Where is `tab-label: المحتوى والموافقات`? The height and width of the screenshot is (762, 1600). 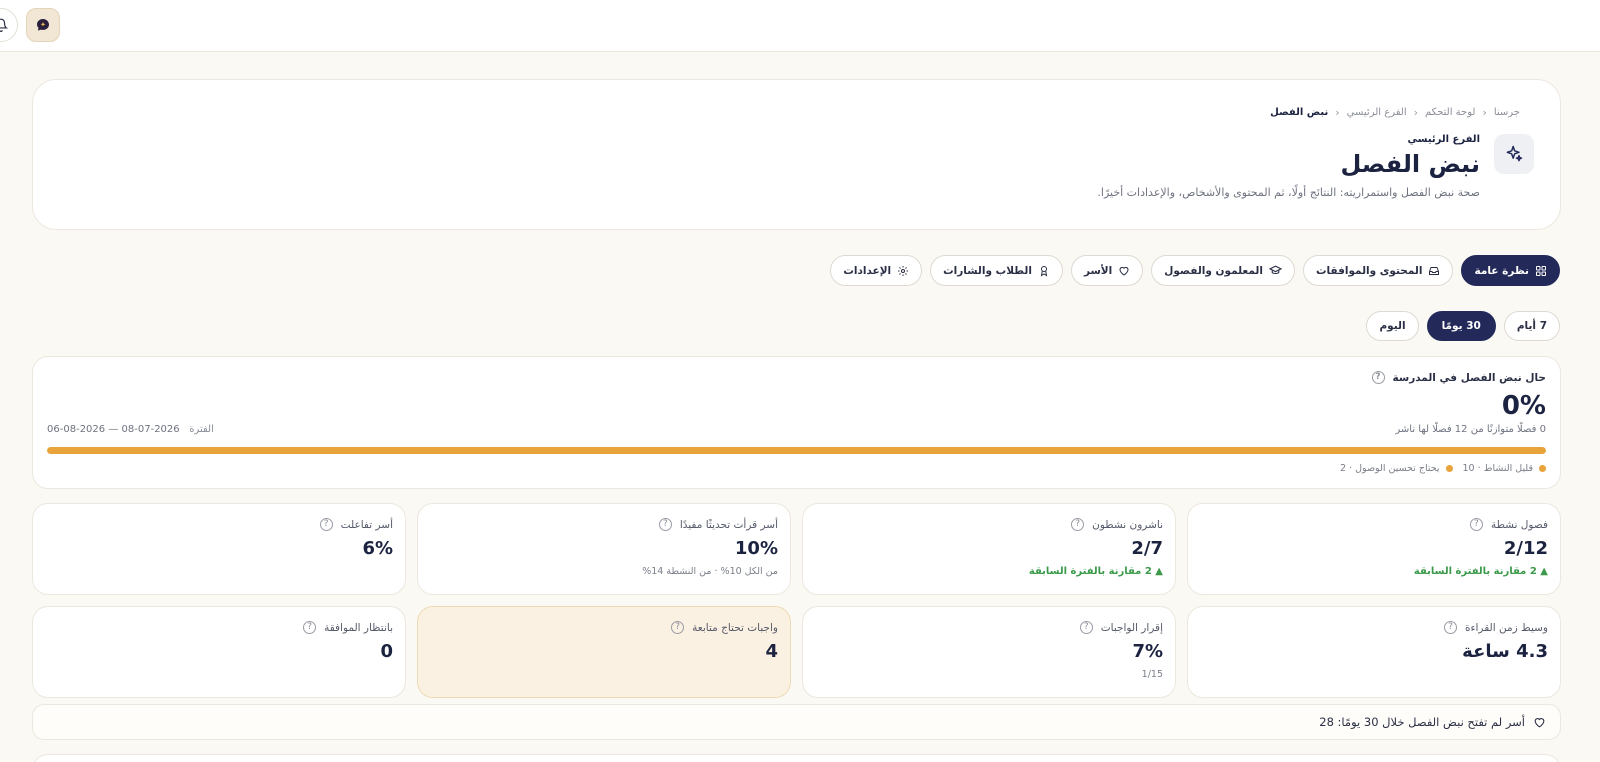 tab-label: المحتوى والموافقات is located at coordinates (1369, 270).